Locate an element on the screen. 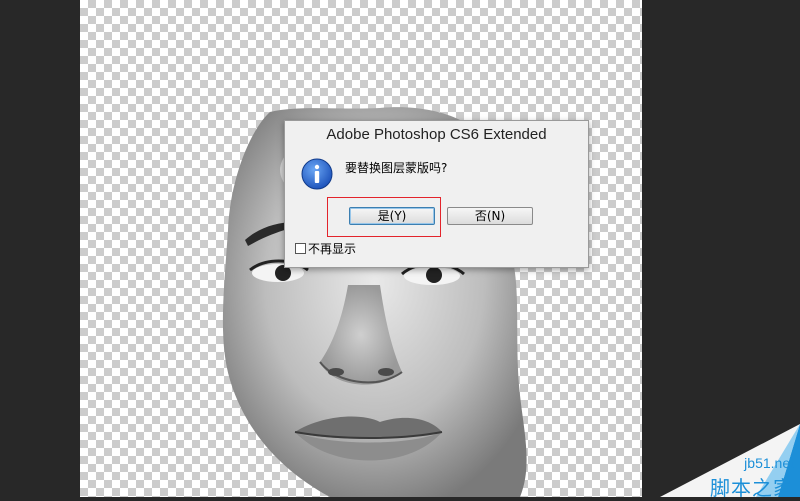  watermark-url: jb51.net is located at coordinates (769, 463).